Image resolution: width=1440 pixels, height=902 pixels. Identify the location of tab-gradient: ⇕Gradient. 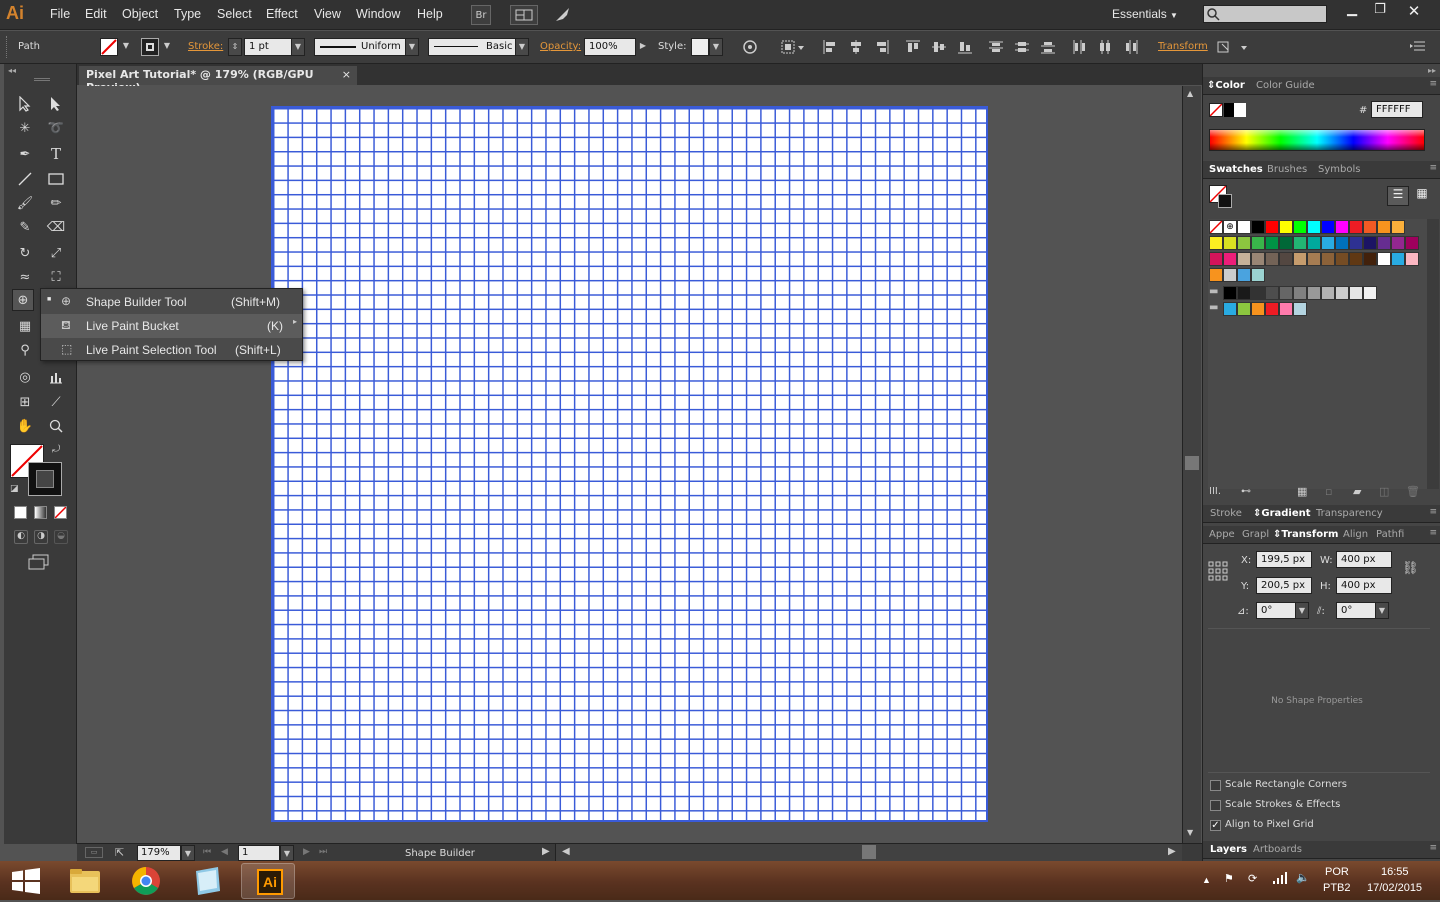
(1282, 513).